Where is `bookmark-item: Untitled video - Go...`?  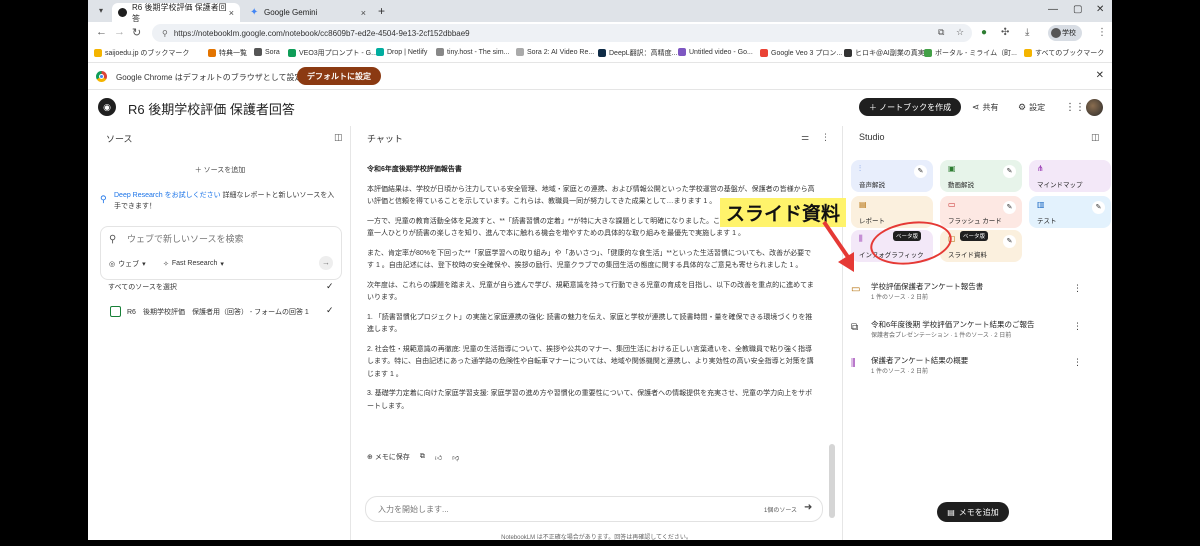 bookmark-item: Untitled video - Go... is located at coordinates (715, 52).